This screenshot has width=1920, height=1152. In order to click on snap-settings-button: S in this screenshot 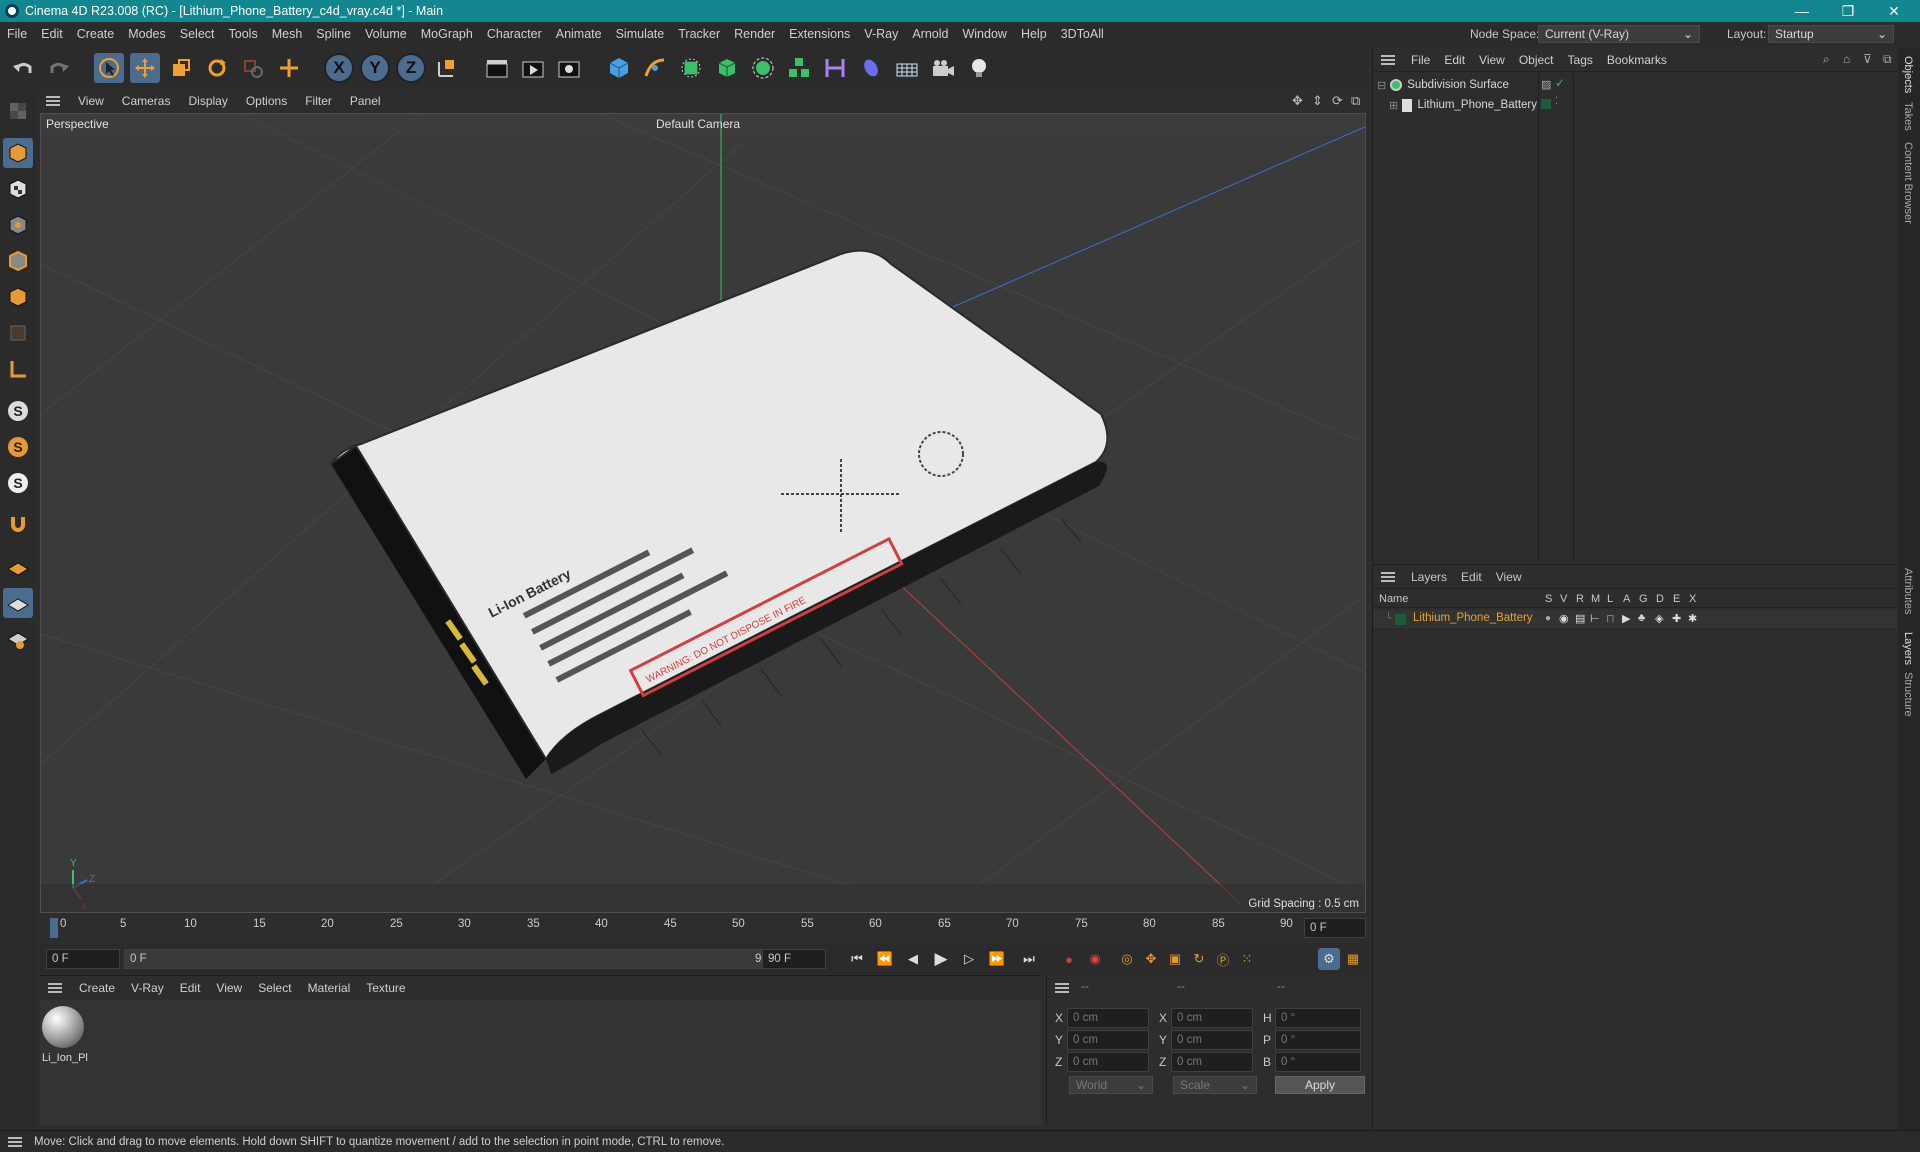, I will do `click(18, 447)`.